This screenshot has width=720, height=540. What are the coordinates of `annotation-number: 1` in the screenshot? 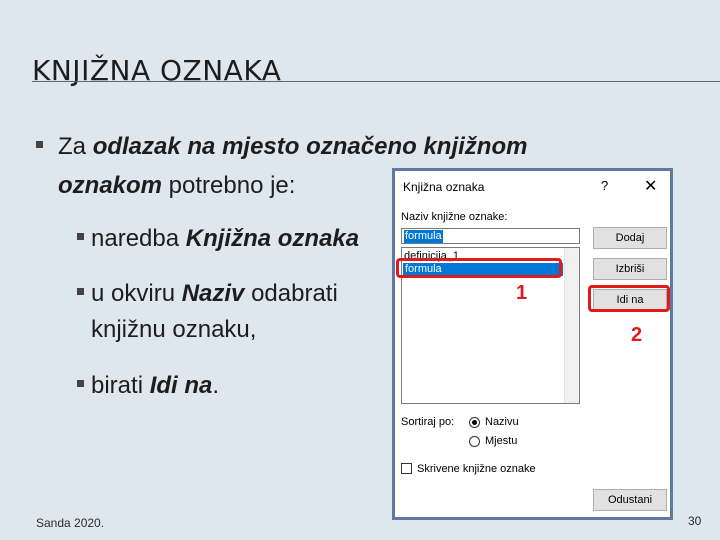 It's located at (522, 293).